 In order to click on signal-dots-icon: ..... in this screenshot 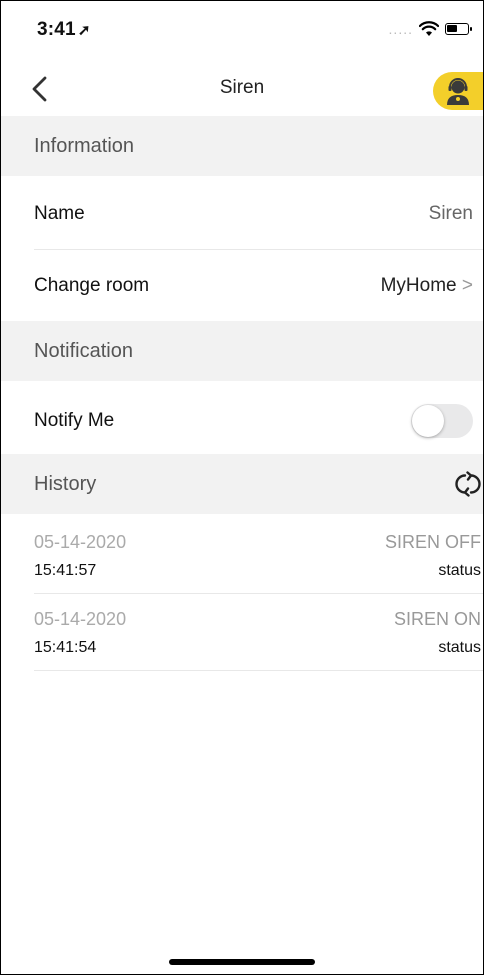, I will do `click(400, 29)`.